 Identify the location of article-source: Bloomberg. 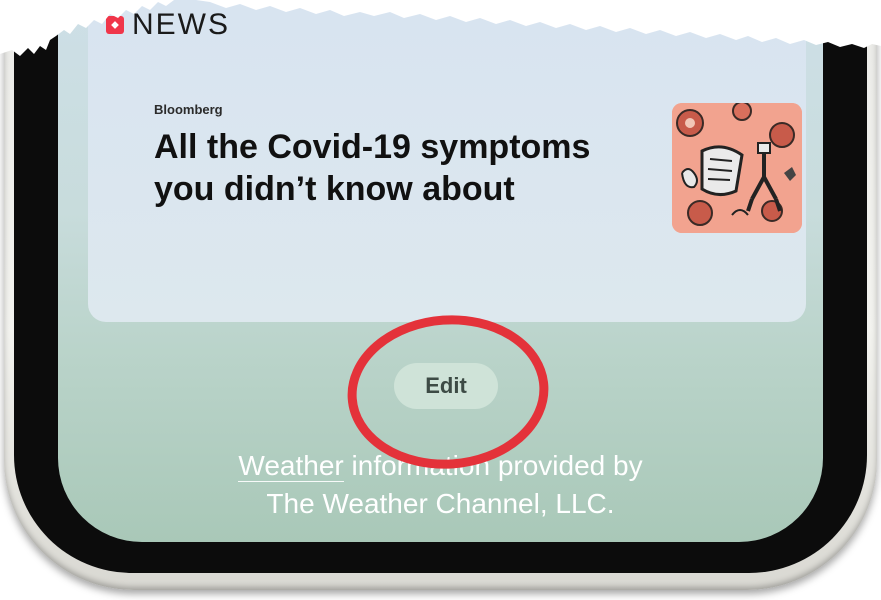
(188, 109).